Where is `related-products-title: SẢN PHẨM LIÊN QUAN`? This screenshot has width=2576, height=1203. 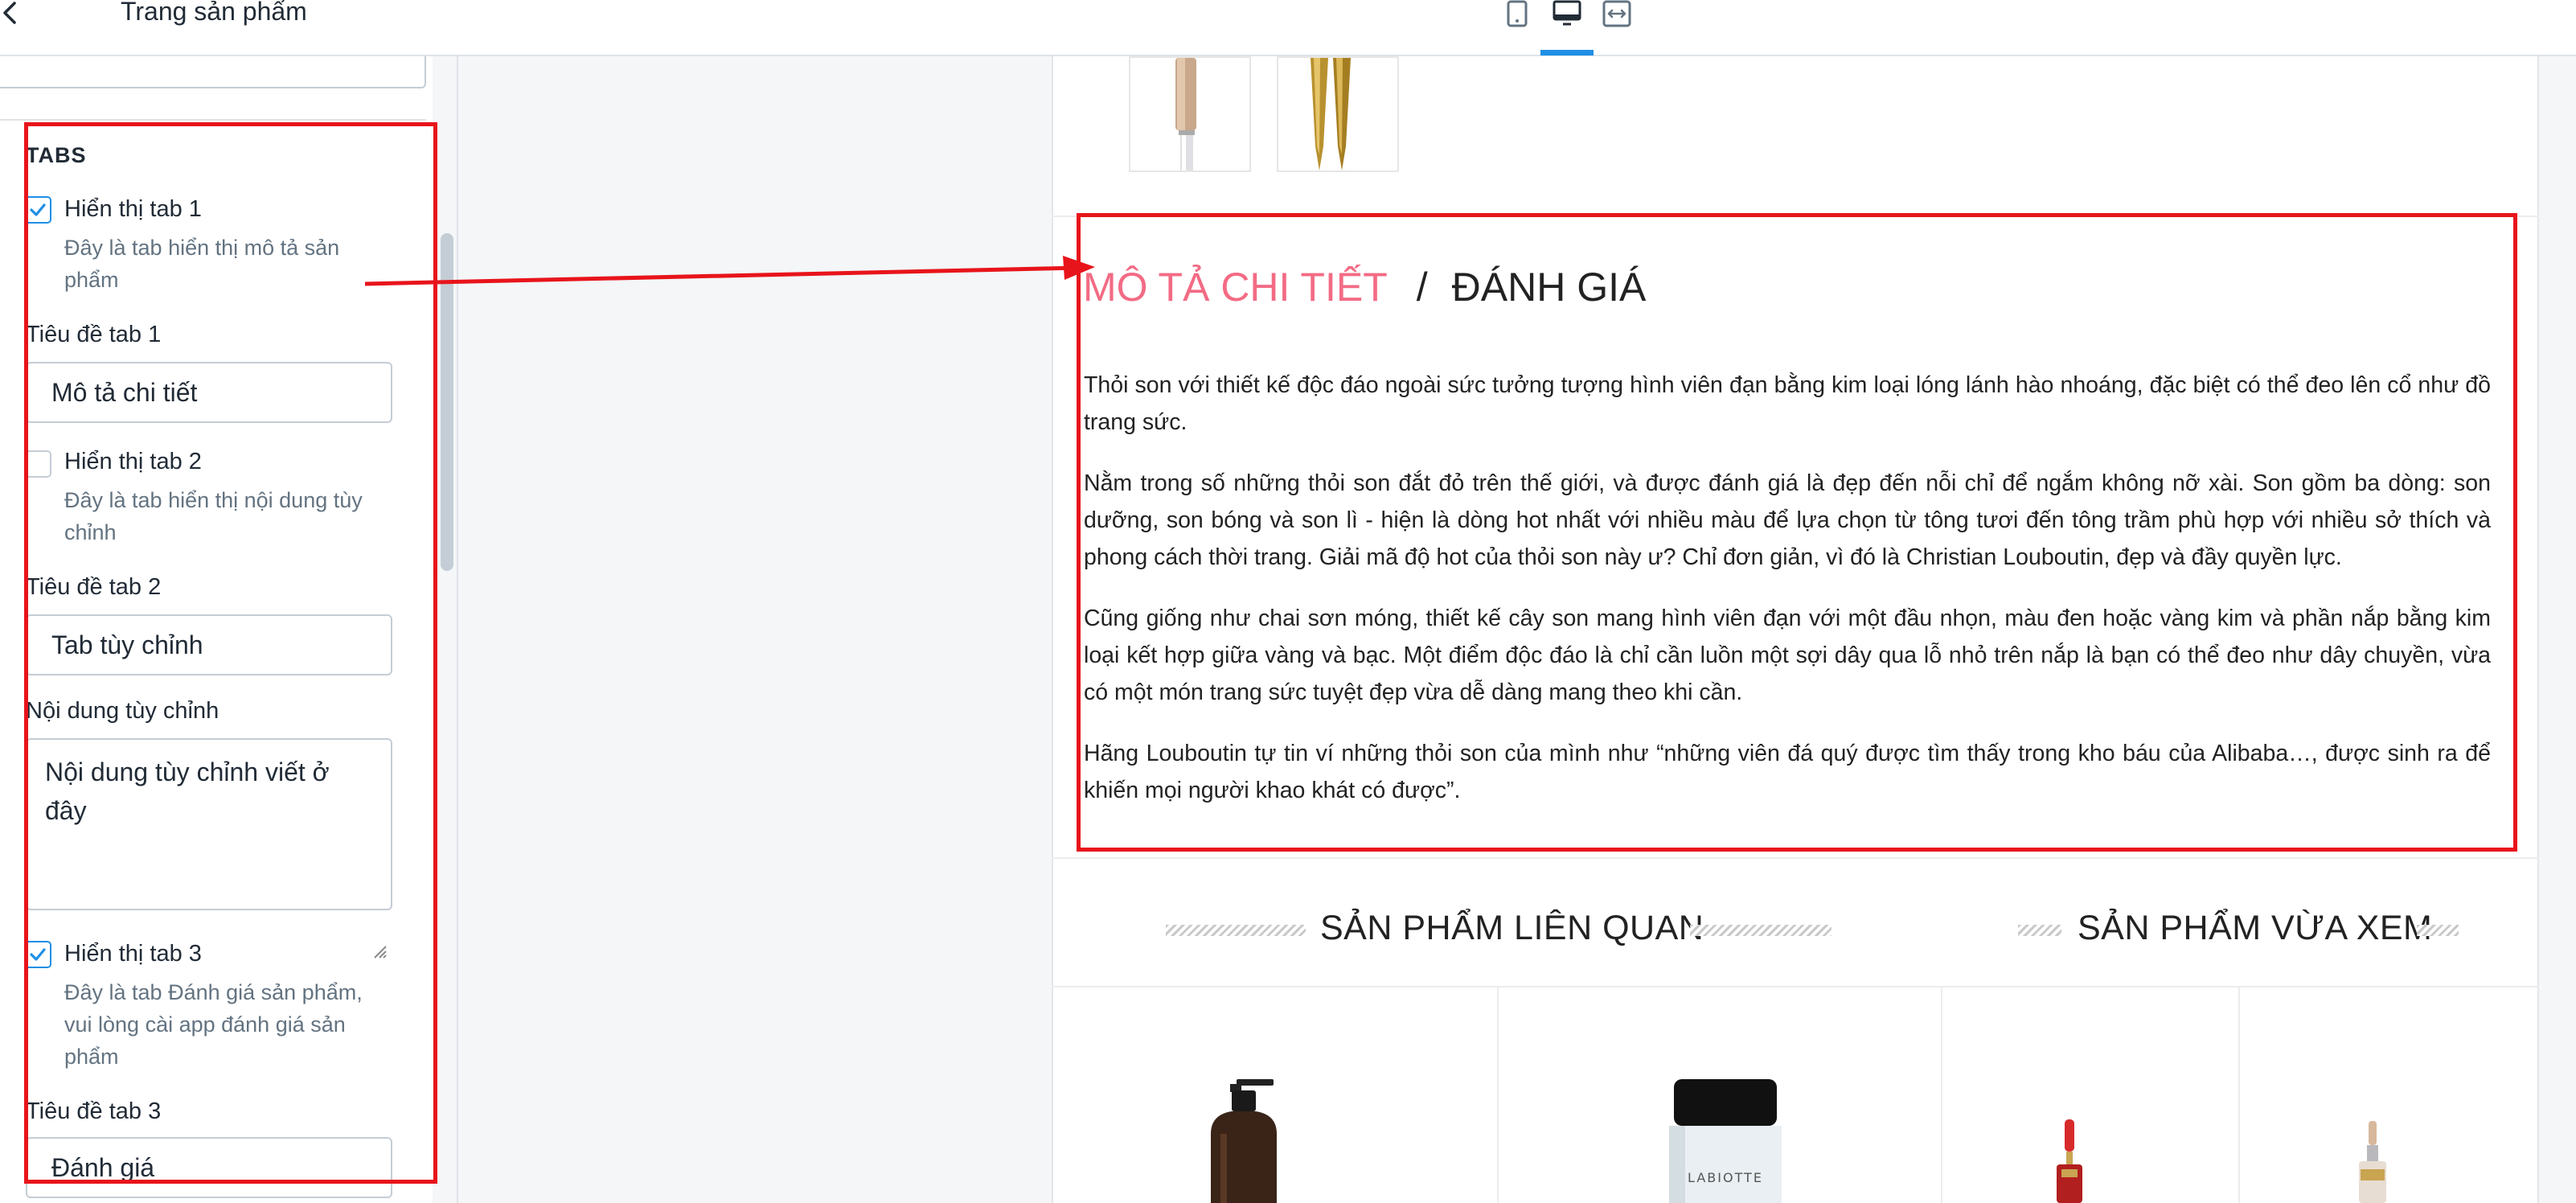 related-products-title: SẢN PHẨM LIÊN QUAN is located at coordinates (1512, 928).